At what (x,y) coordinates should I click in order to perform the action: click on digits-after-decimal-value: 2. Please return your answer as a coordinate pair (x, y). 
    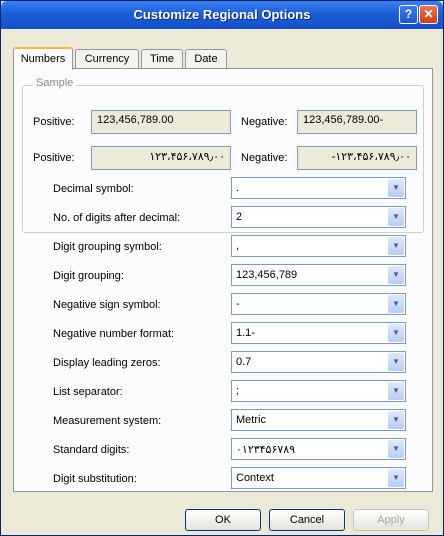
    Looking at the image, I should click on (239, 217).